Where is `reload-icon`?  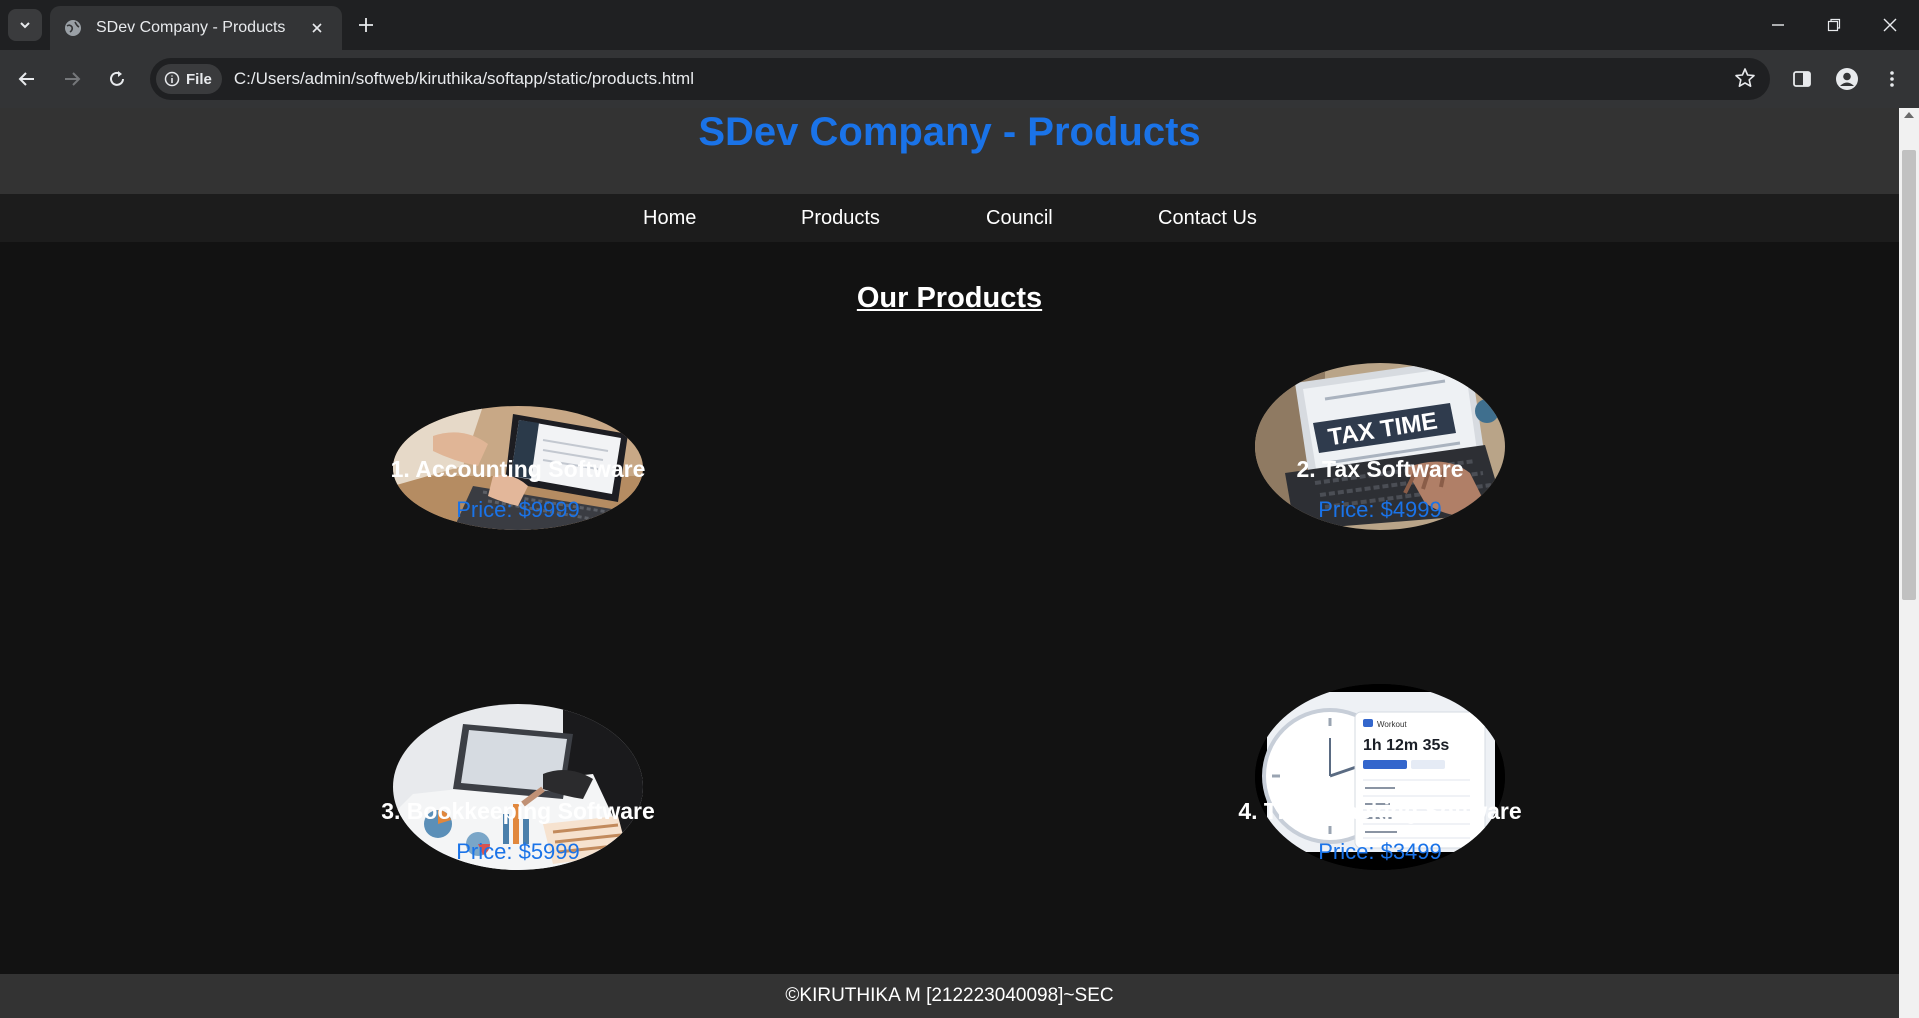
reload-icon is located at coordinates (117, 78).